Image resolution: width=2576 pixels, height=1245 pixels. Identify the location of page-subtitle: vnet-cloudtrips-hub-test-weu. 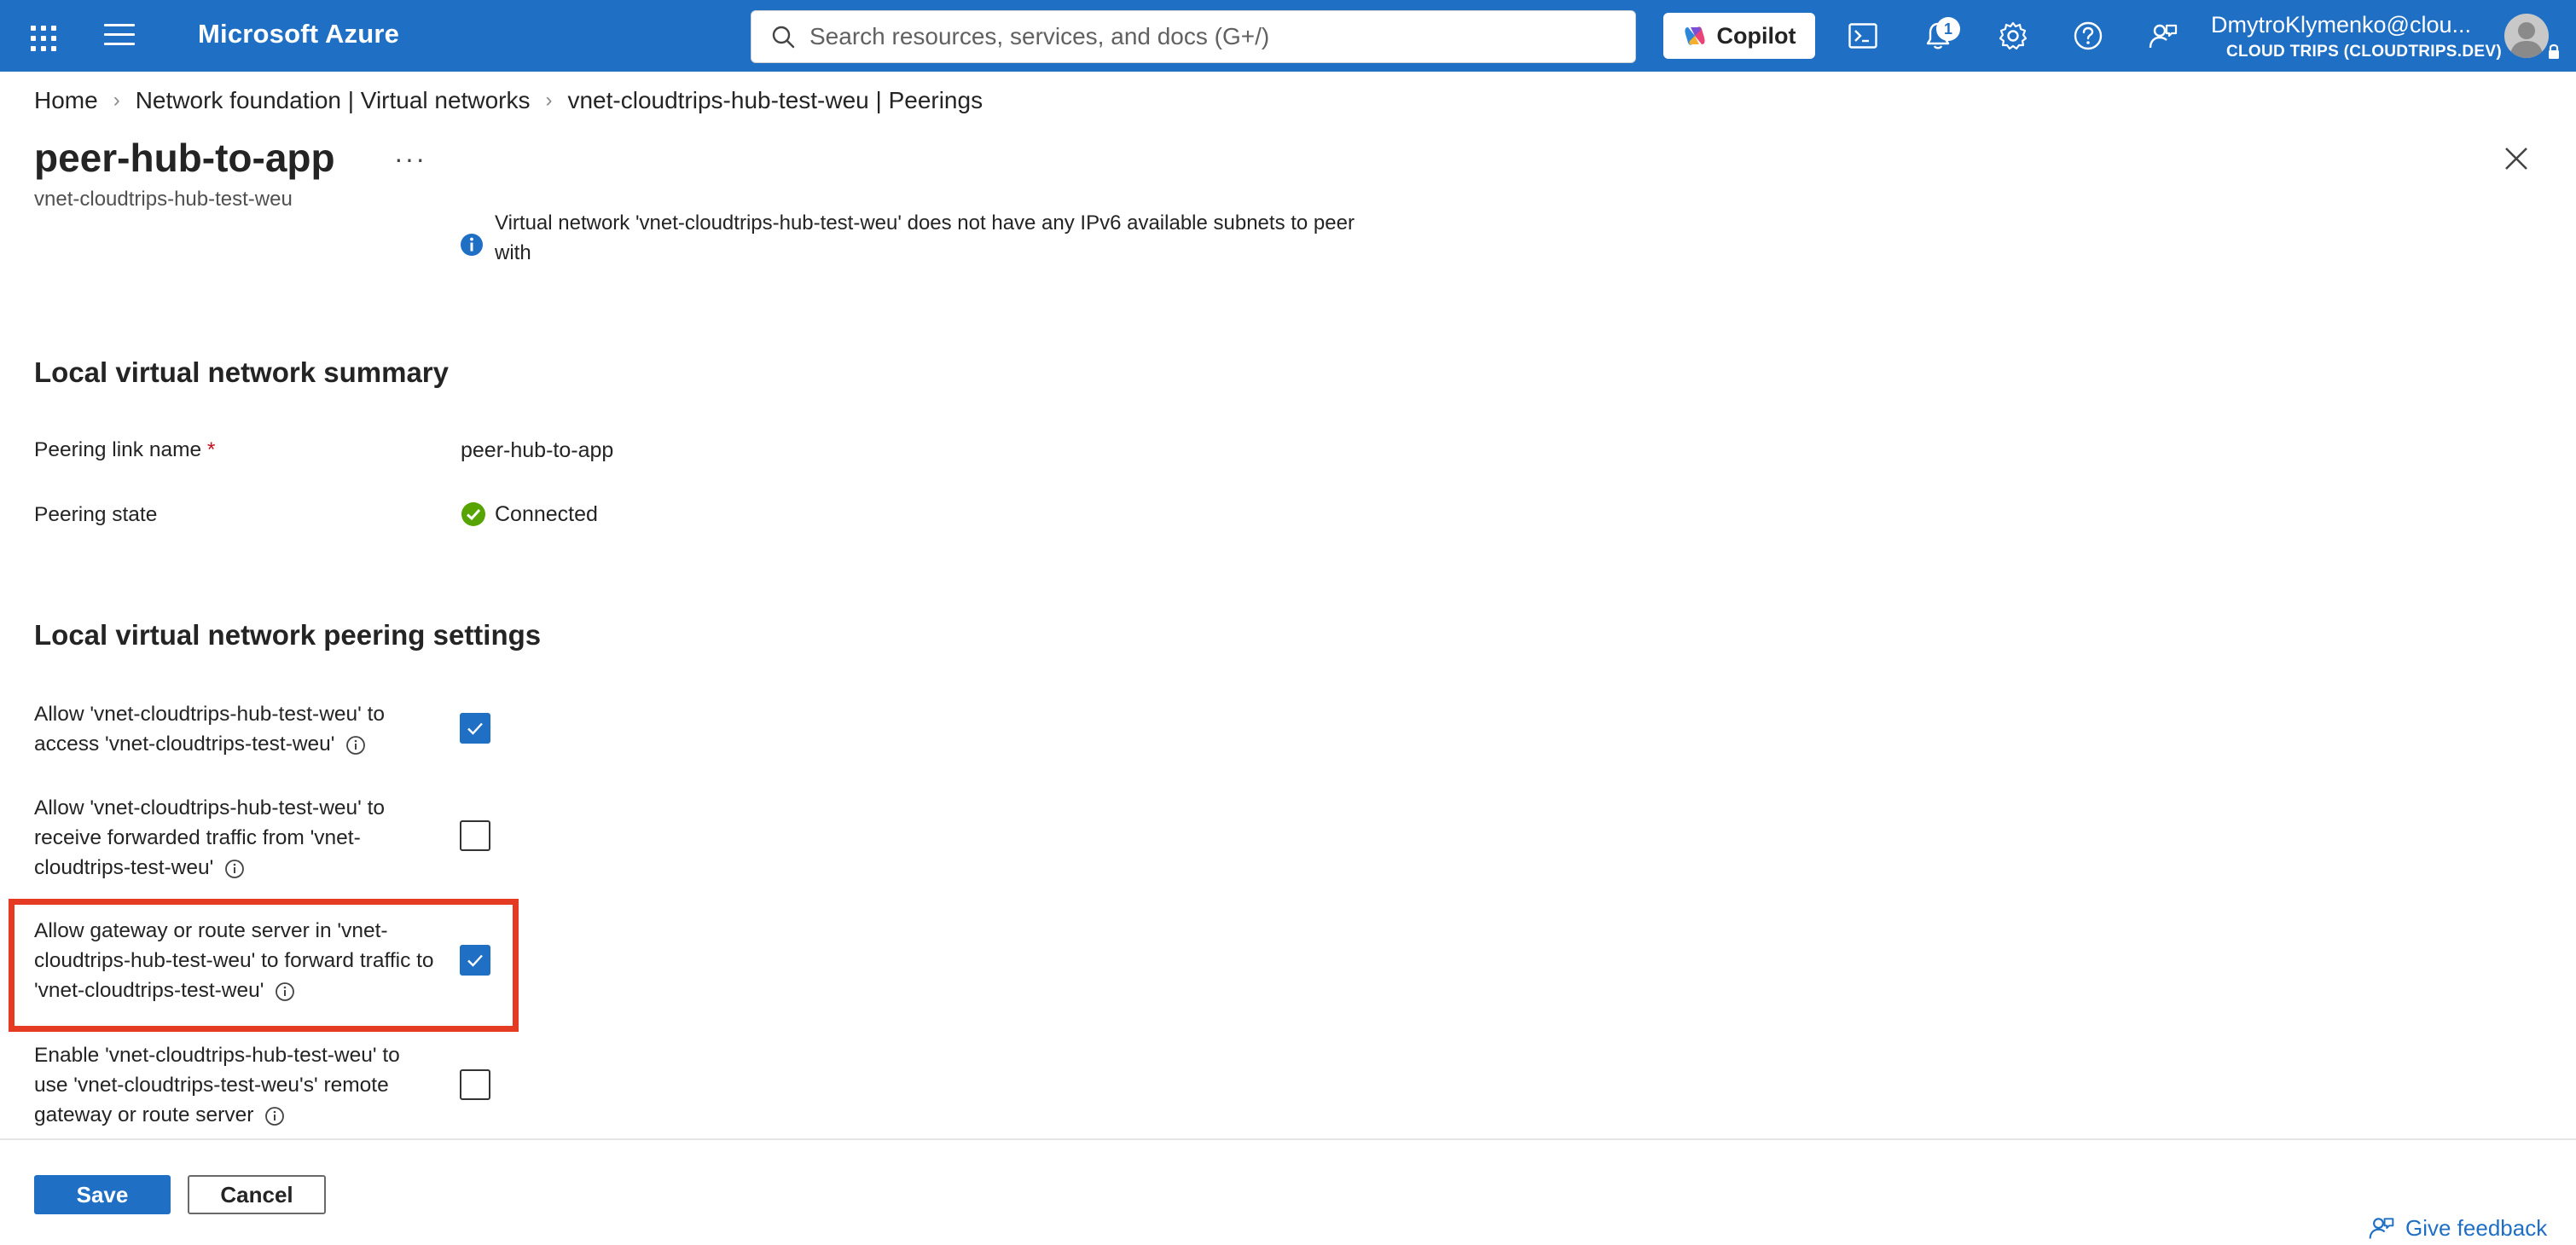
(163, 199).